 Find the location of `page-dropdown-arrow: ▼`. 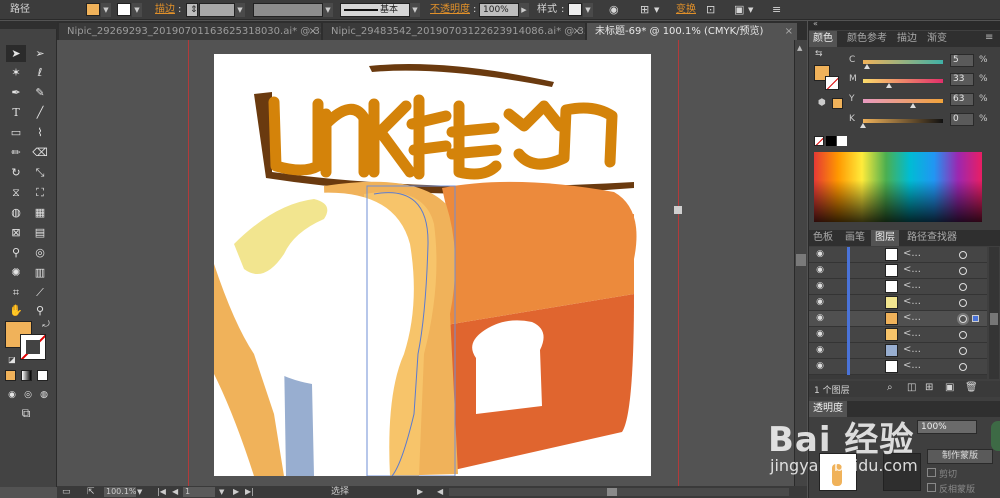

page-dropdown-arrow: ▼ is located at coordinates (221, 492).